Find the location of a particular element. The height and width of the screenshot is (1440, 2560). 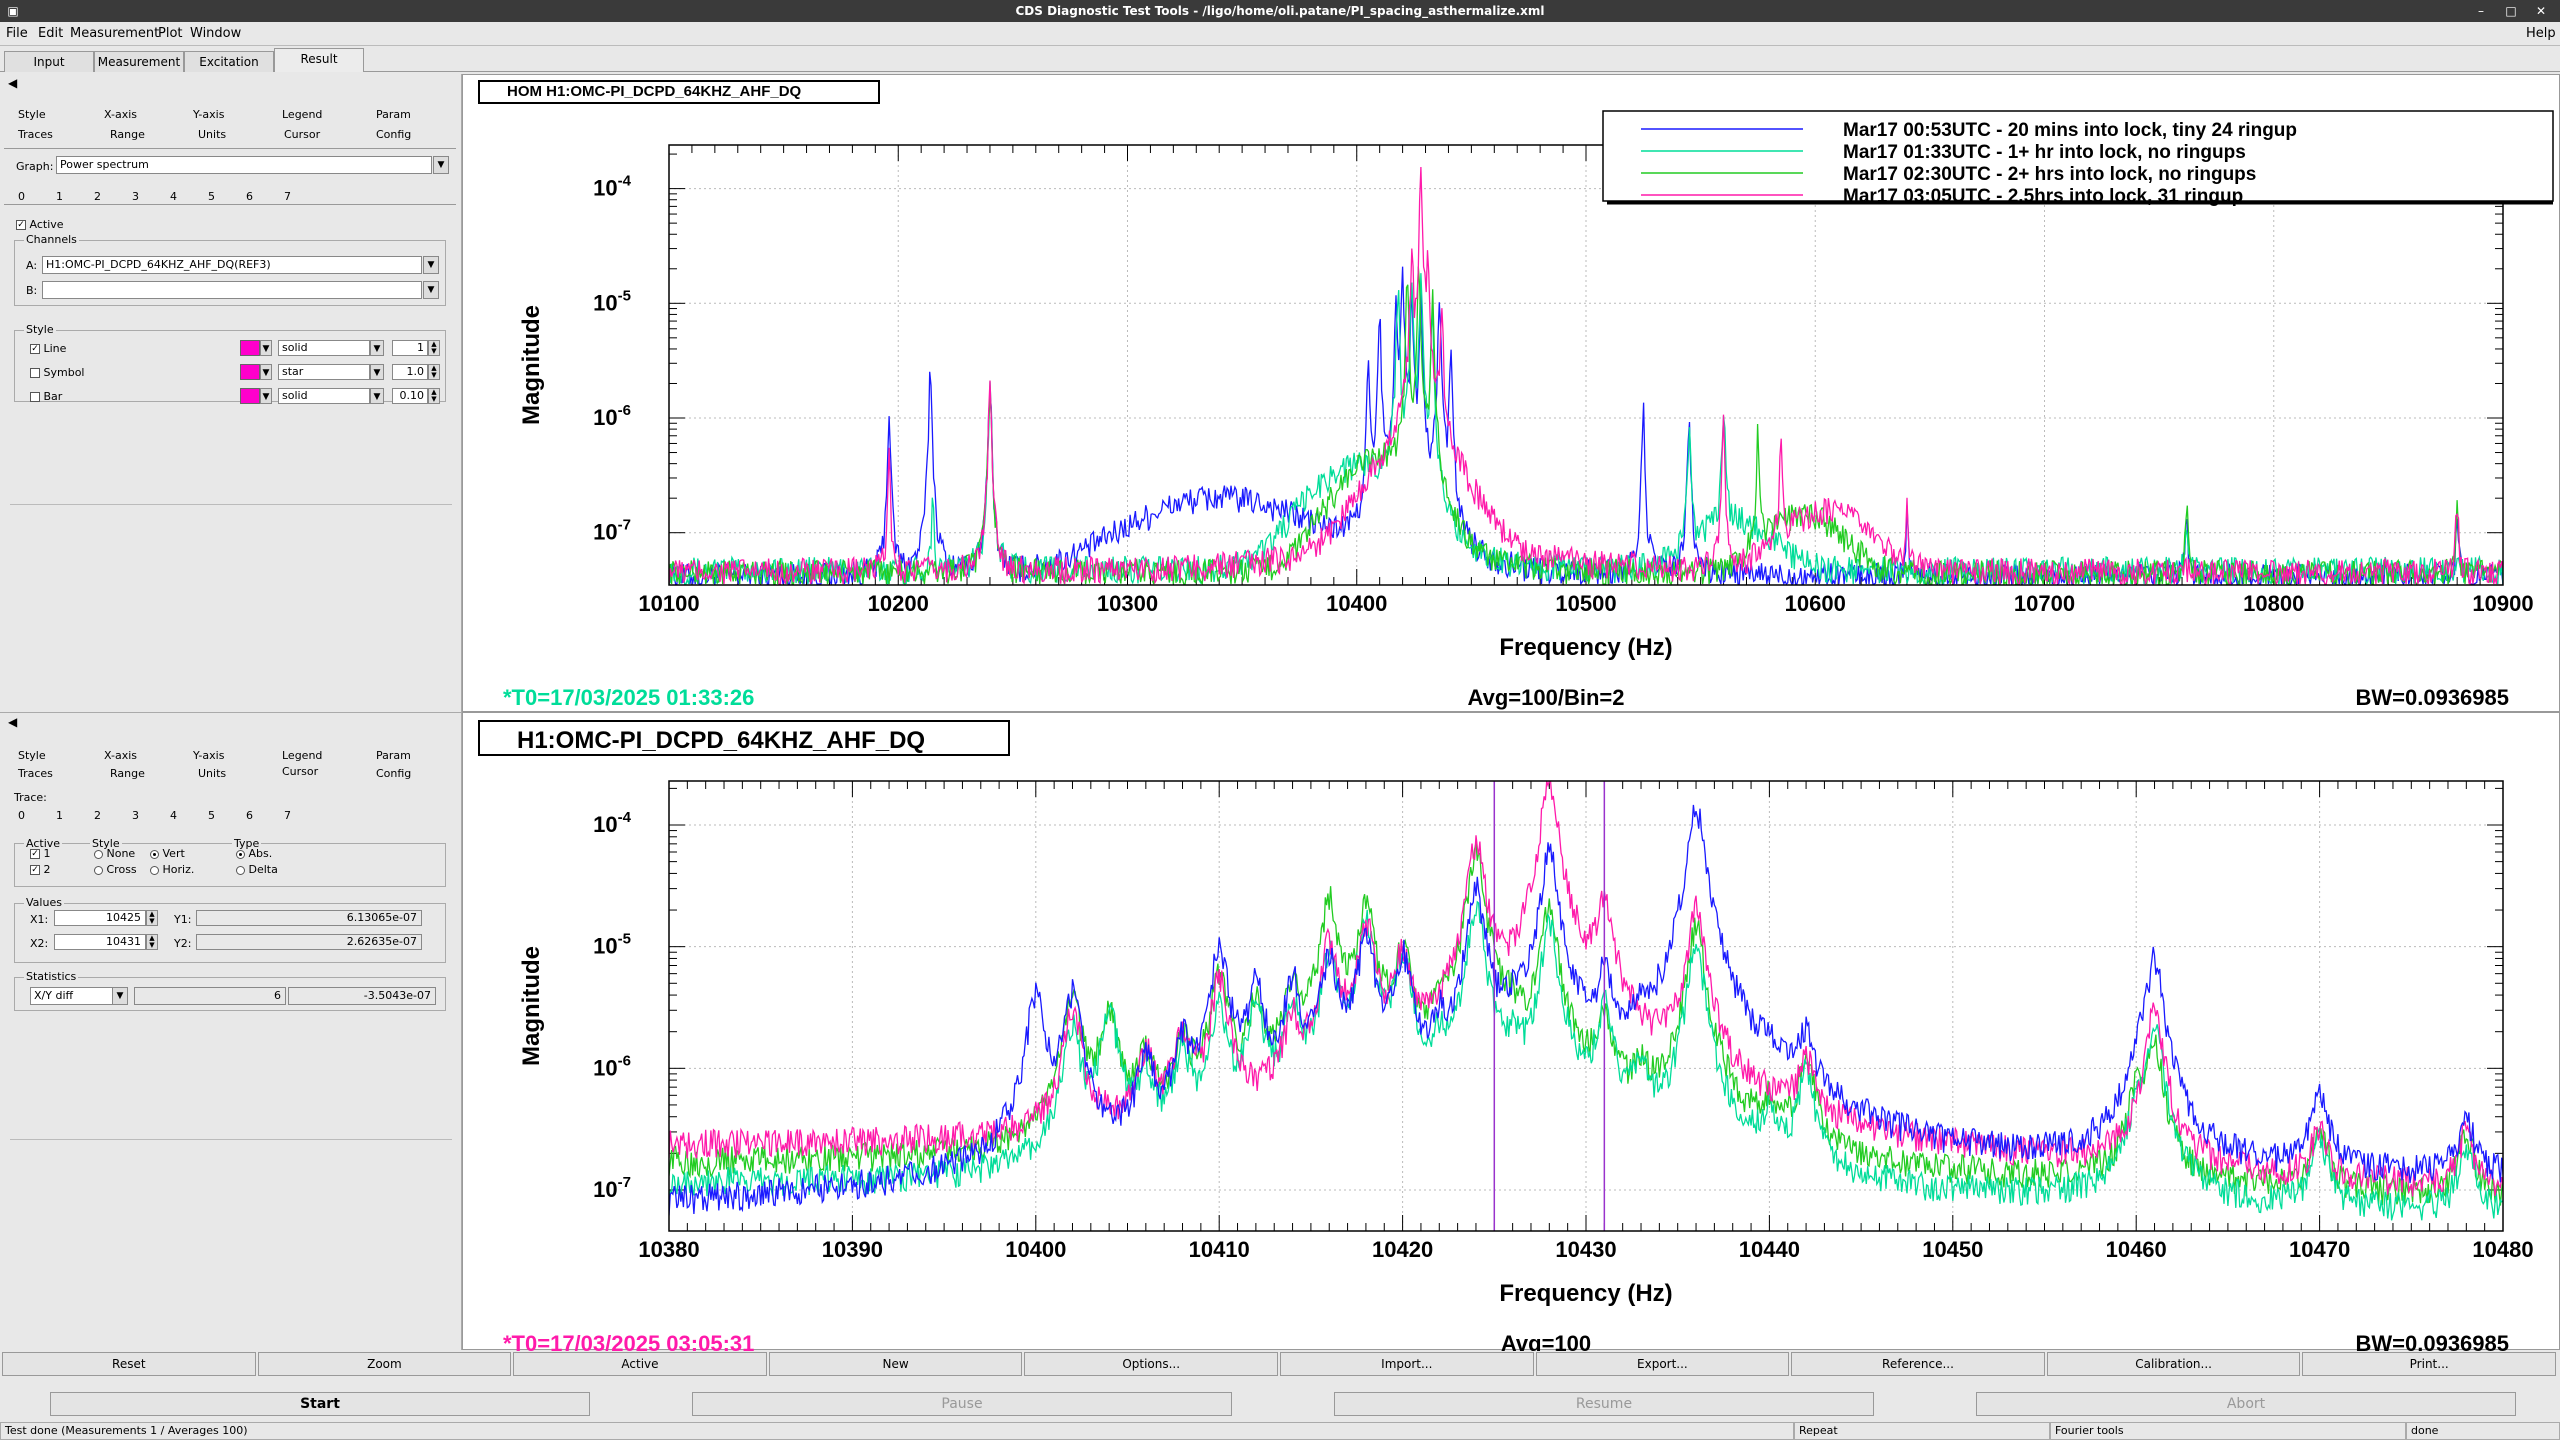

trace-tab-b-7: 7 is located at coordinates (287, 815).